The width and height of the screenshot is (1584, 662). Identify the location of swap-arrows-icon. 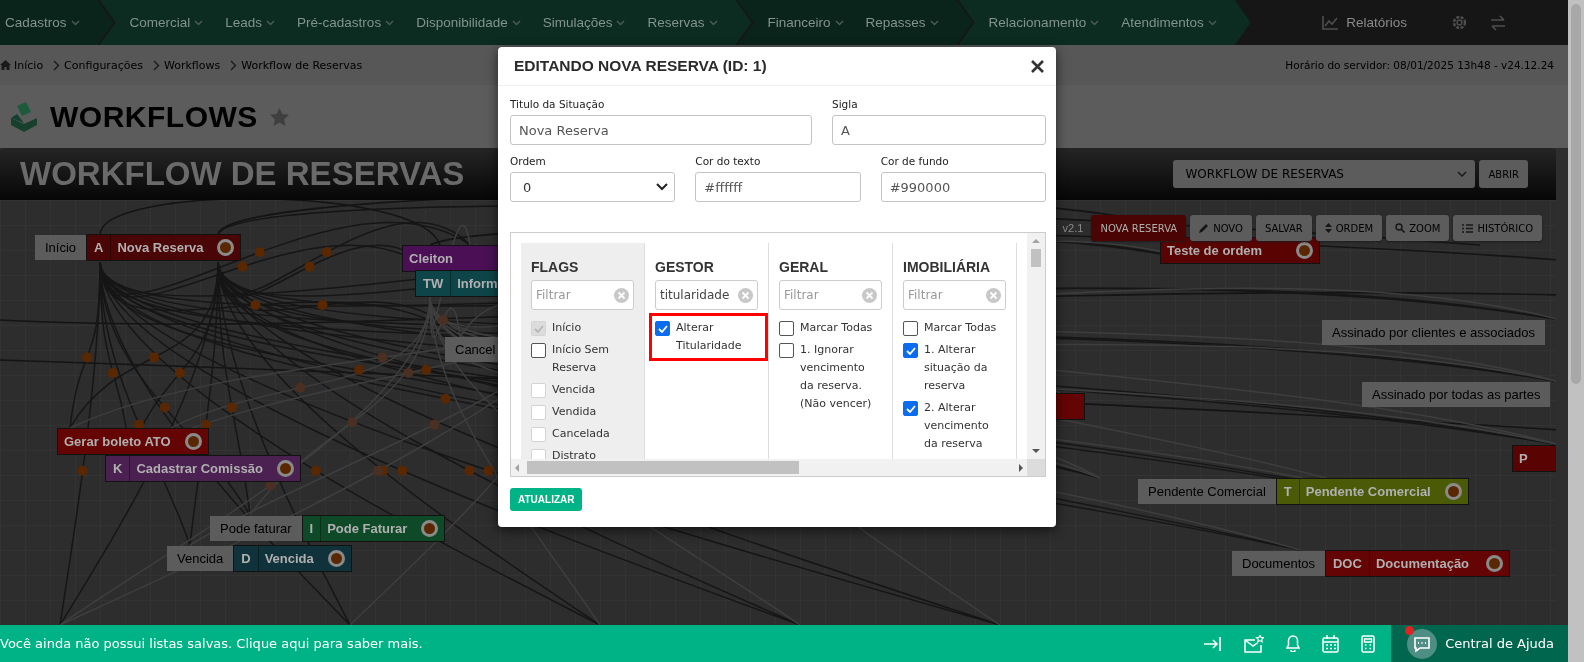
(1498, 22).